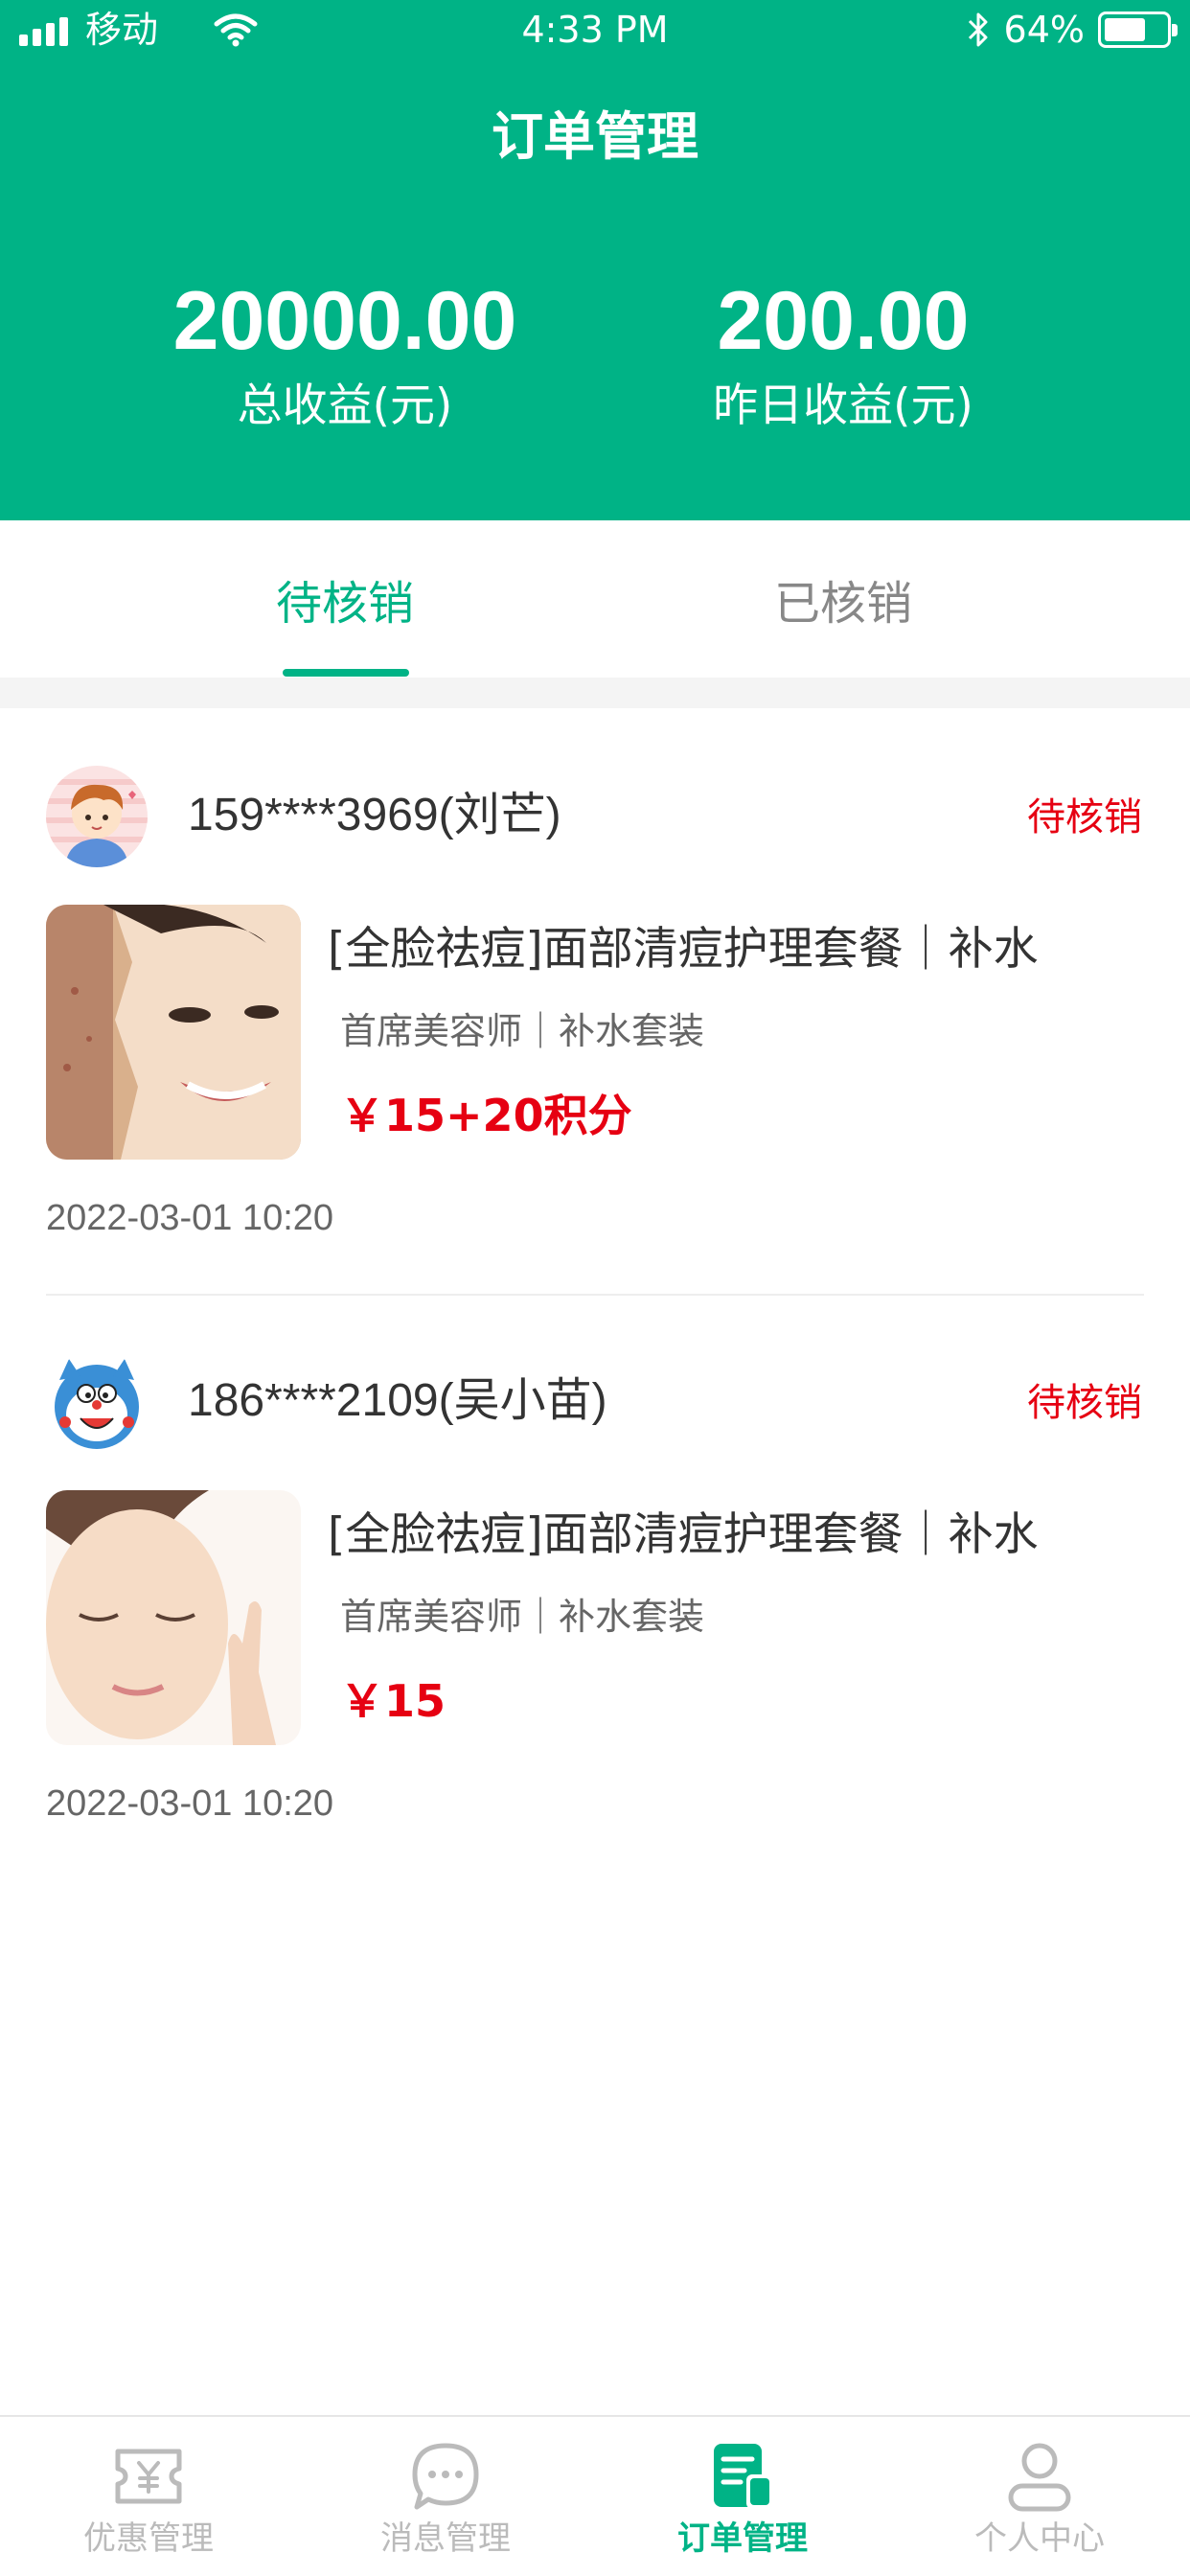 The height and width of the screenshot is (2576, 1190). Describe the element at coordinates (445, 2538) in the screenshot. I see `nav-label: 消息管理` at that location.